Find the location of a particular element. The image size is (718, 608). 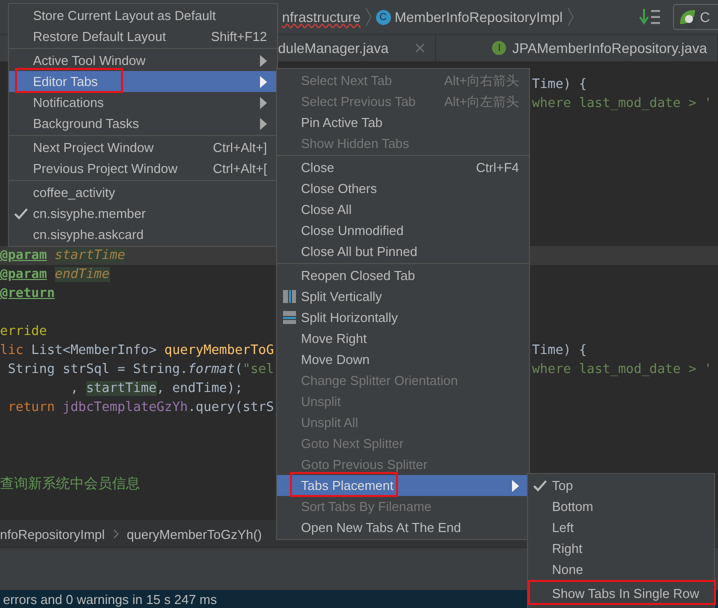

leaf-icon is located at coordinates (687, 17).